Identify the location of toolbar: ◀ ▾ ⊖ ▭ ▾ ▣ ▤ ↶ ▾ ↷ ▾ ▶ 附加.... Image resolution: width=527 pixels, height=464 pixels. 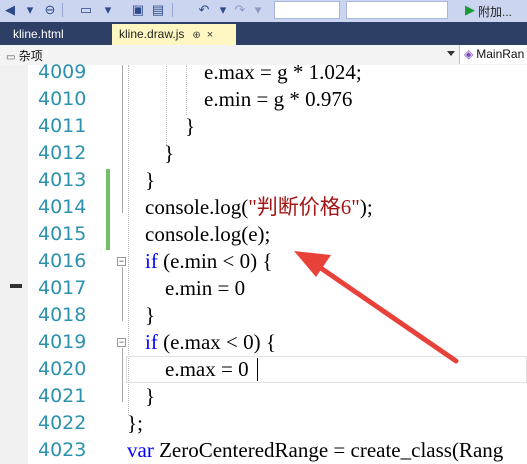
(263, 11).